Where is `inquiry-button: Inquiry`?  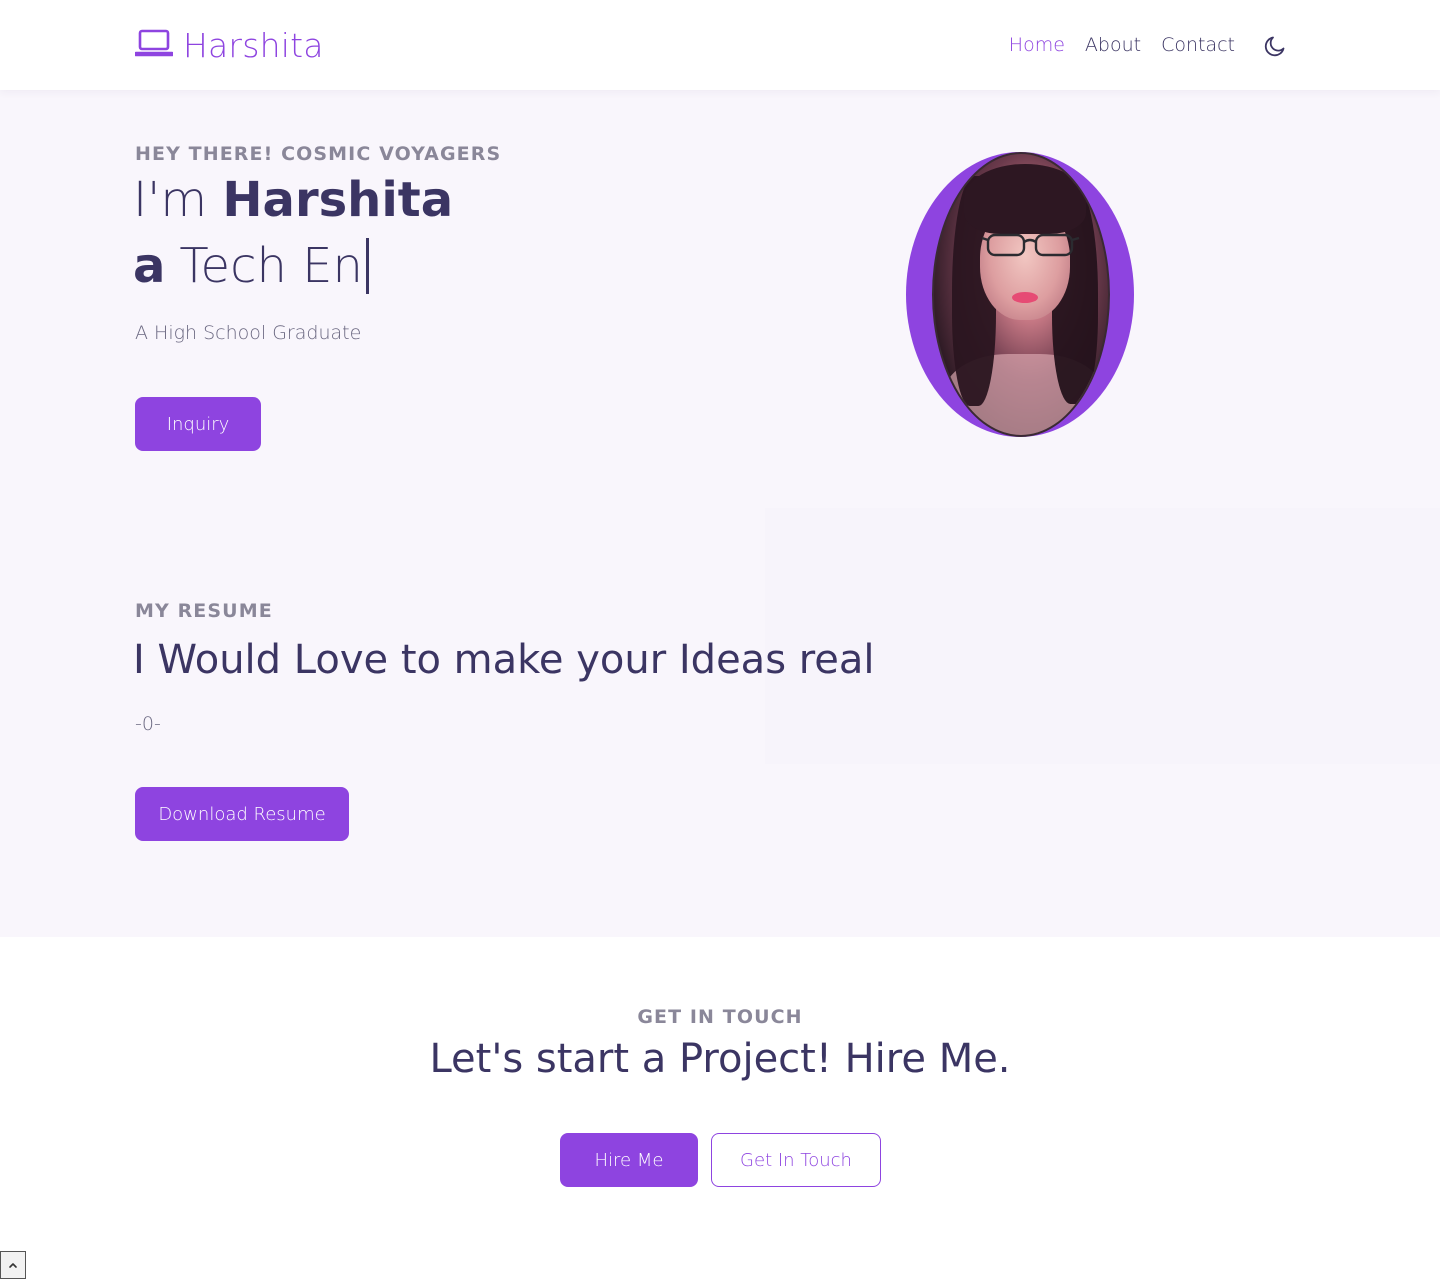 inquiry-button: Inquiry is located at coordinates (198, 424).